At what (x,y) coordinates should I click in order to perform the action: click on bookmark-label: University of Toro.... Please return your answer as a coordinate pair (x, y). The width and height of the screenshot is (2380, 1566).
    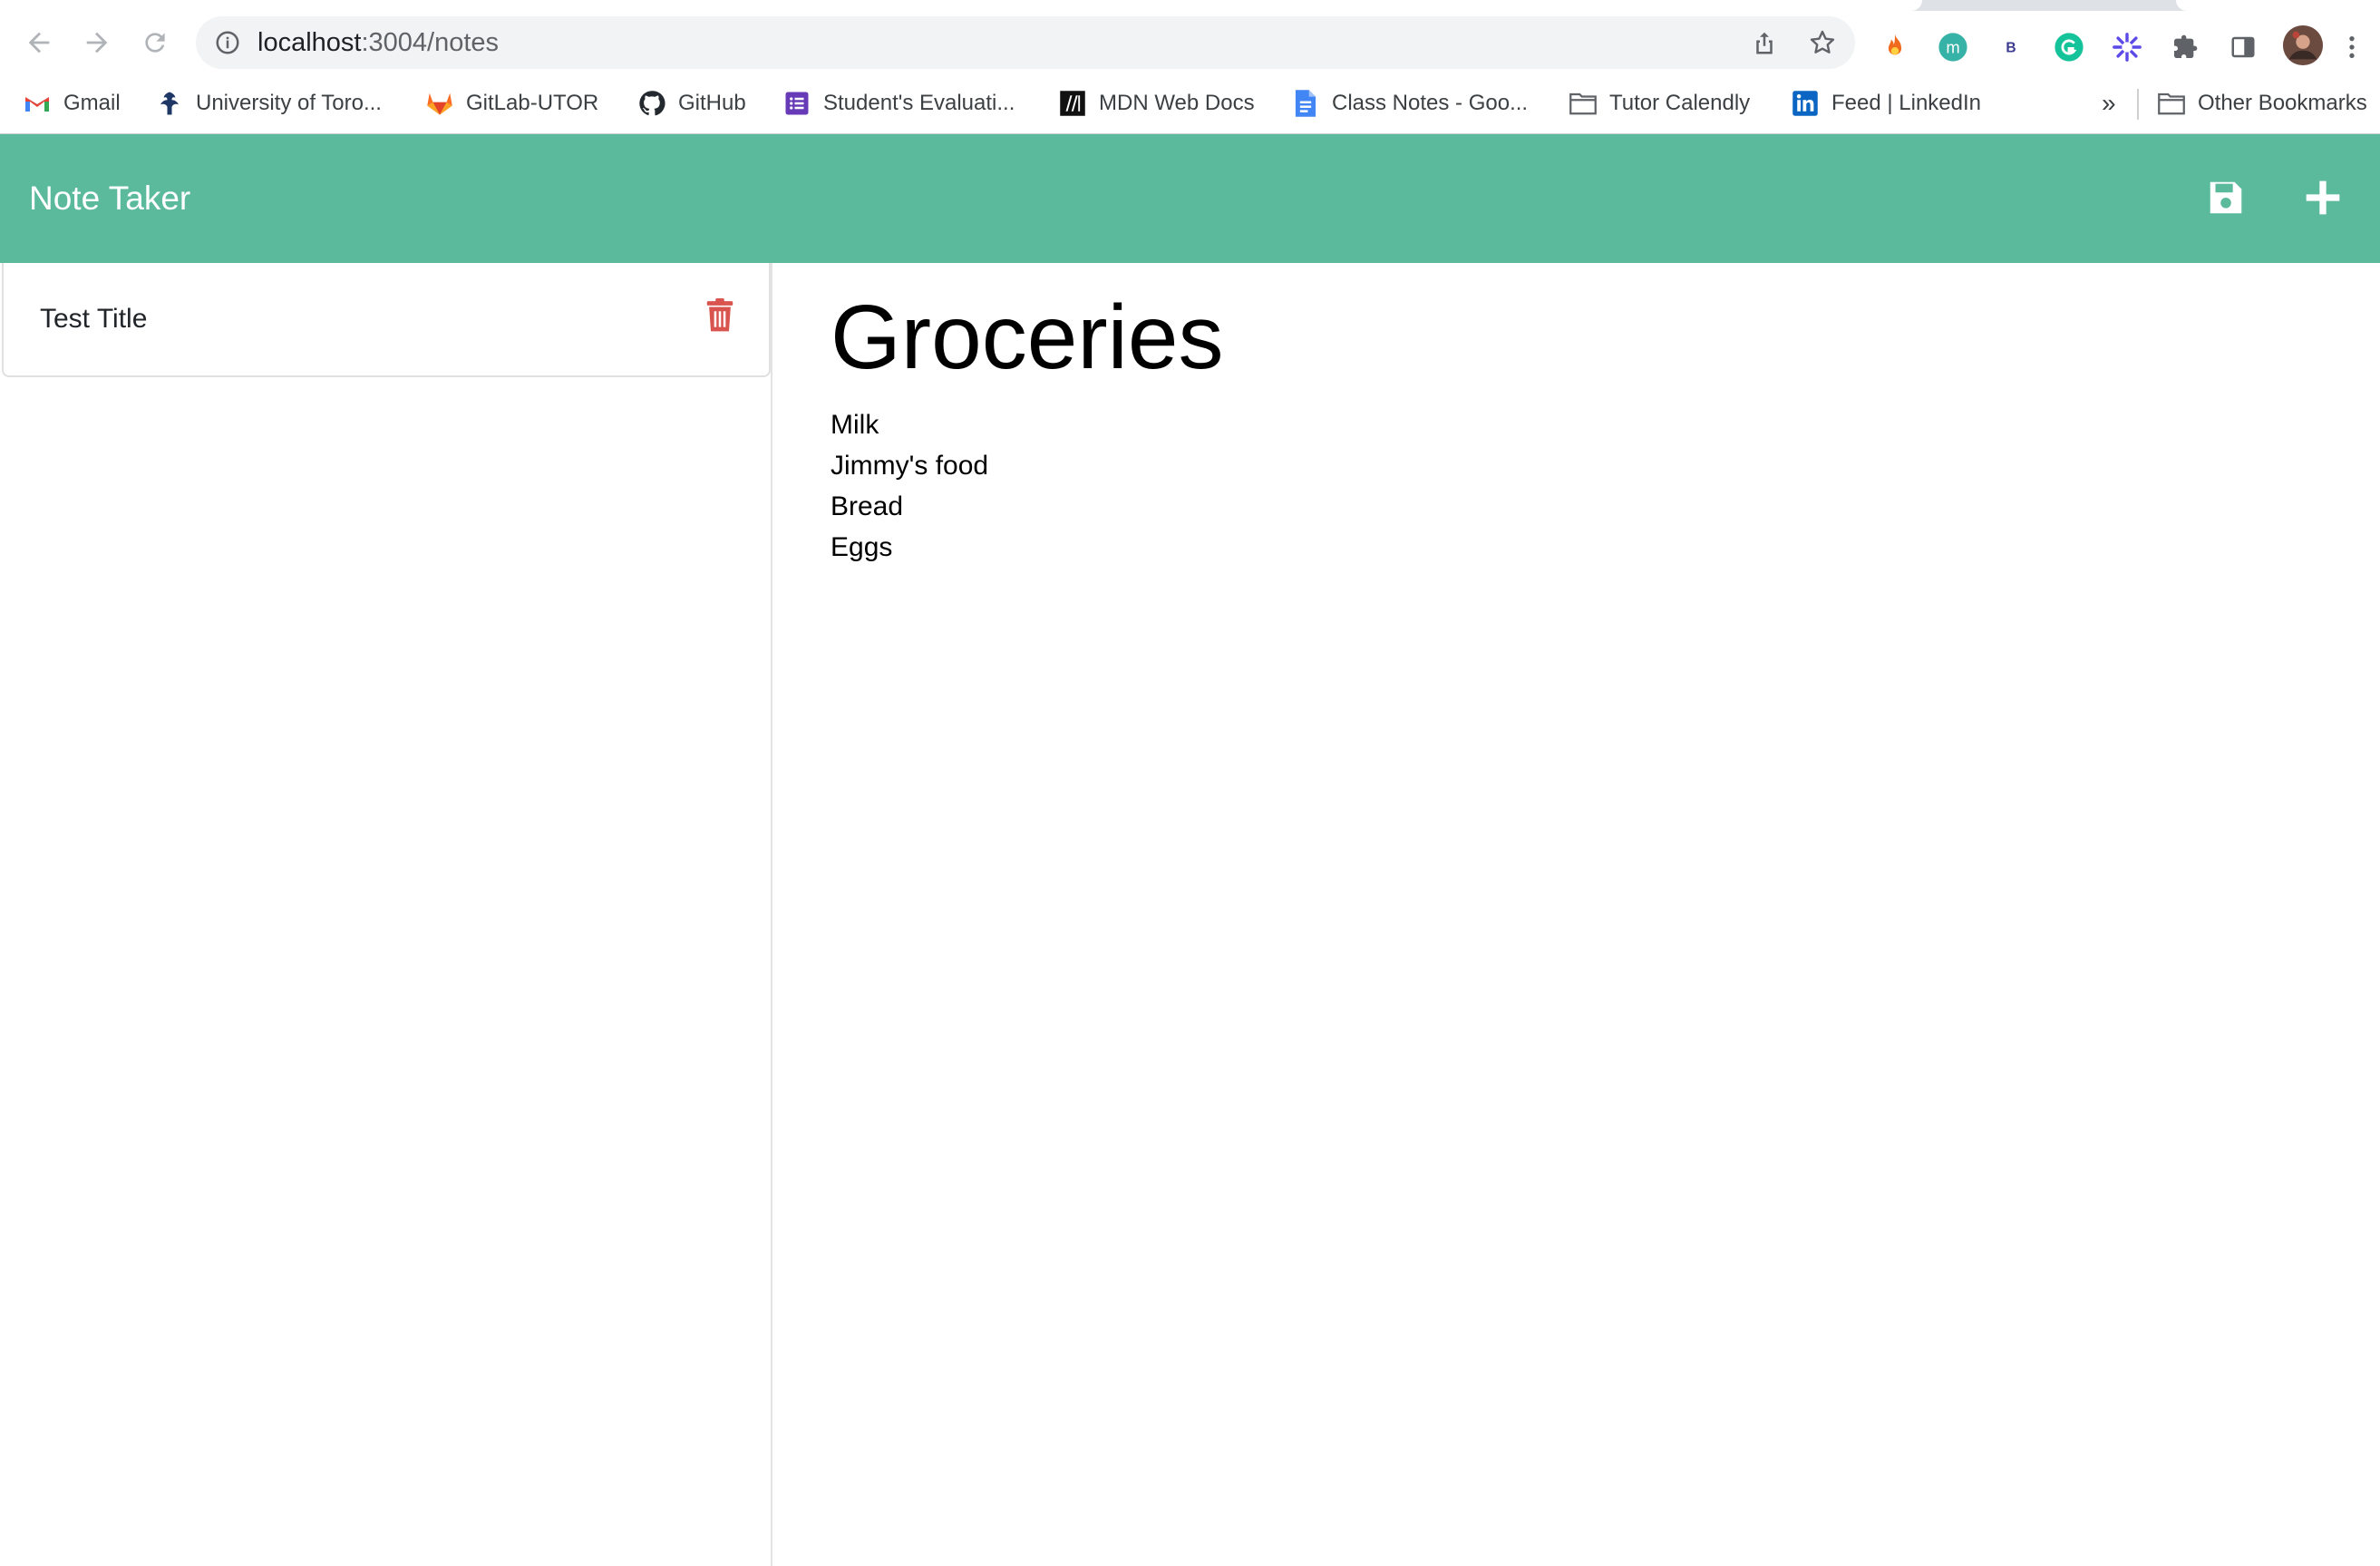
    Looking at the image, I should click on (289, 103).